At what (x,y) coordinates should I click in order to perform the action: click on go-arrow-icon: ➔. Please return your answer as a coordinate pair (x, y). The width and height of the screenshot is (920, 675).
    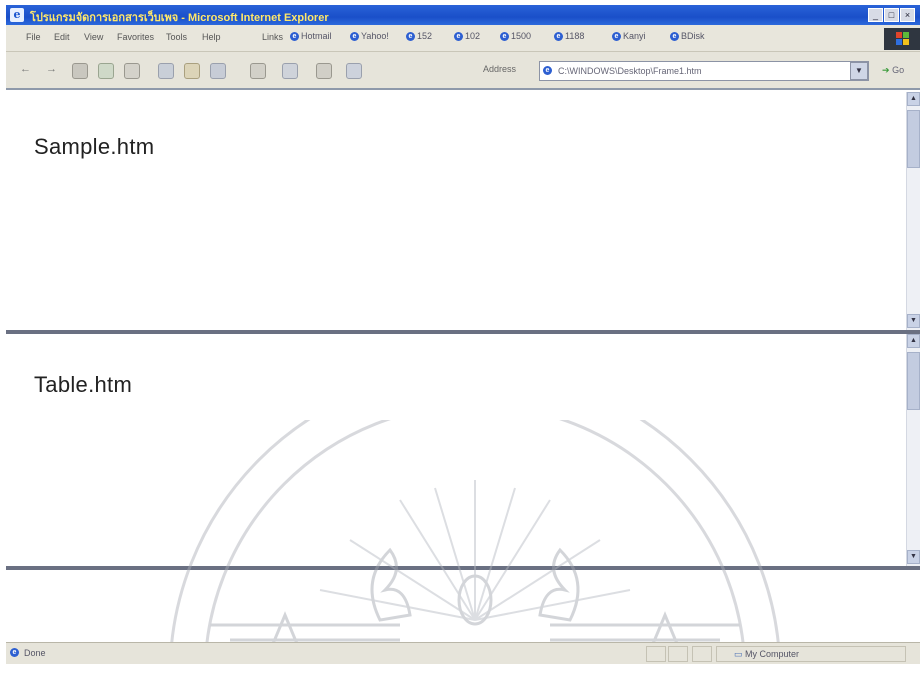
    Looking at the image, I should click on (886, 70).